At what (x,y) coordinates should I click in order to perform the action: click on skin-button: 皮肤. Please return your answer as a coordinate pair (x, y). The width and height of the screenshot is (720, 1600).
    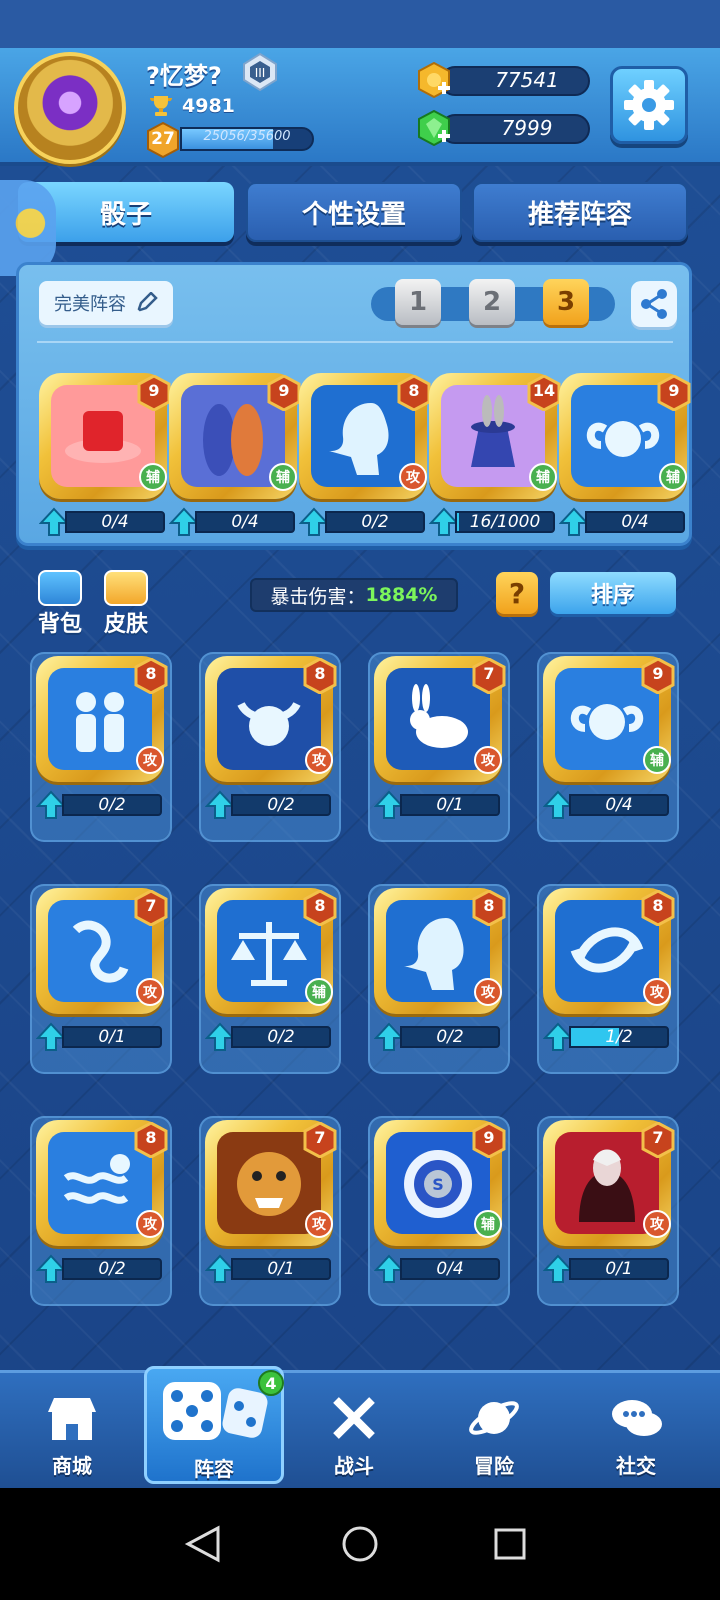
    Looking at the image, I should click on (126, 604).